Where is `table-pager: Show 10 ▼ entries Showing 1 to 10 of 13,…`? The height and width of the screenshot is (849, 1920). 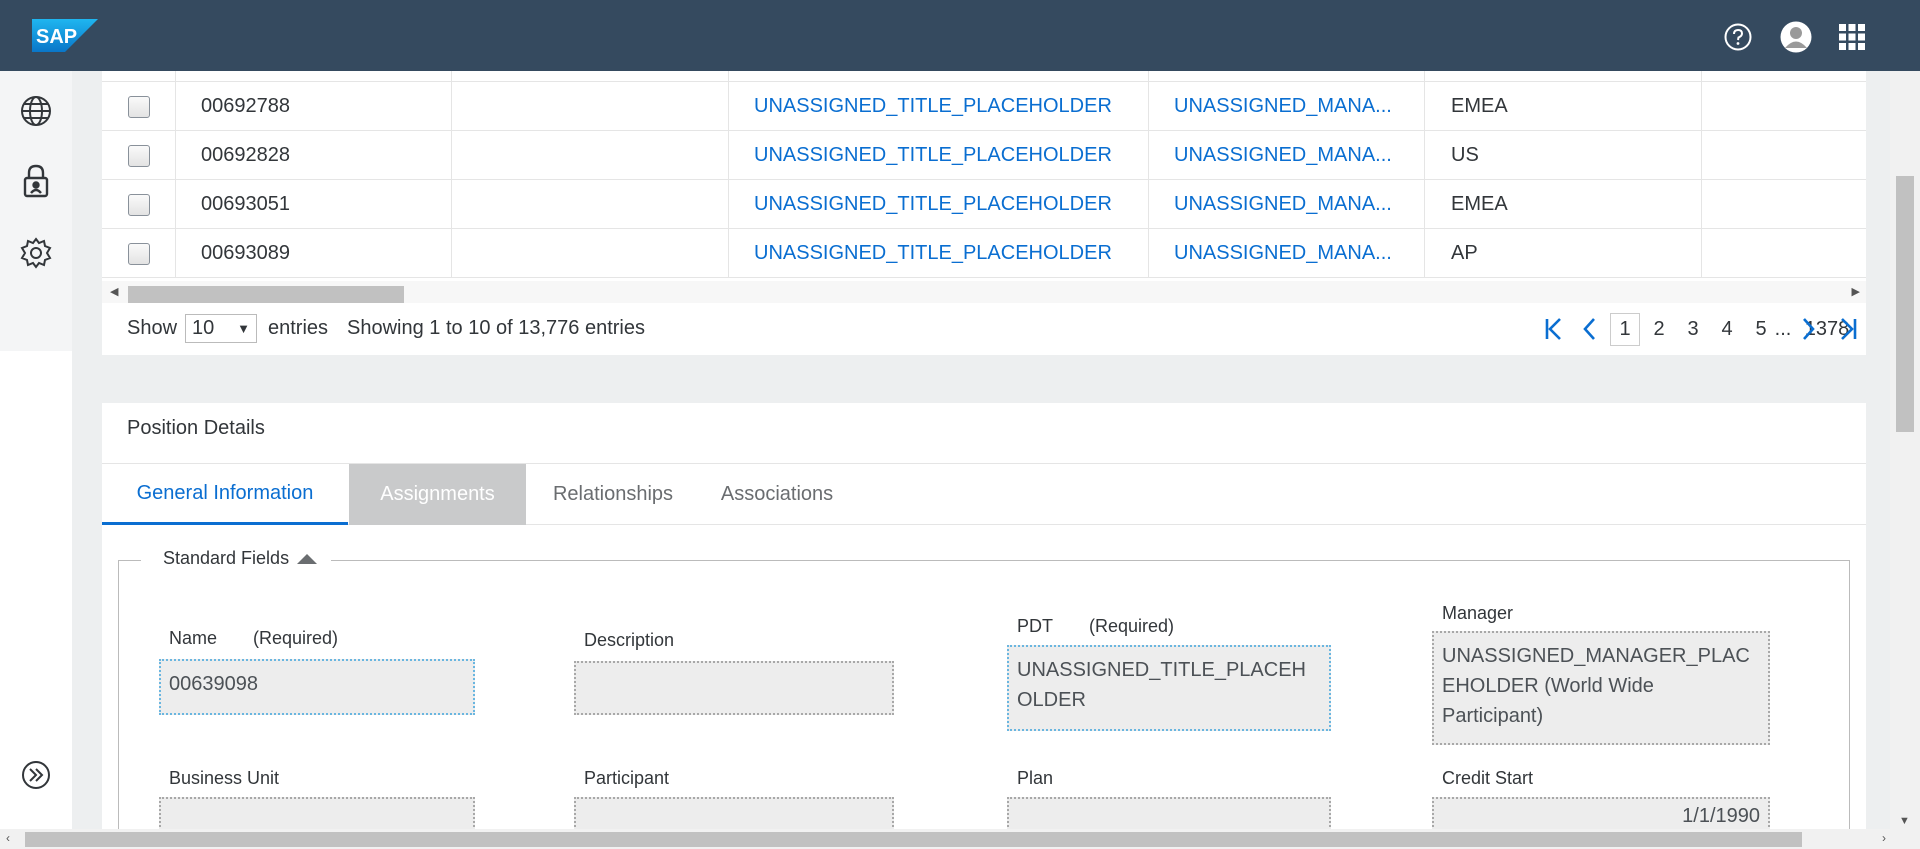
table-pager: Show 10 ▼ entries Showing 1 to 10 of 13,… is located at coordinates (984, 329).